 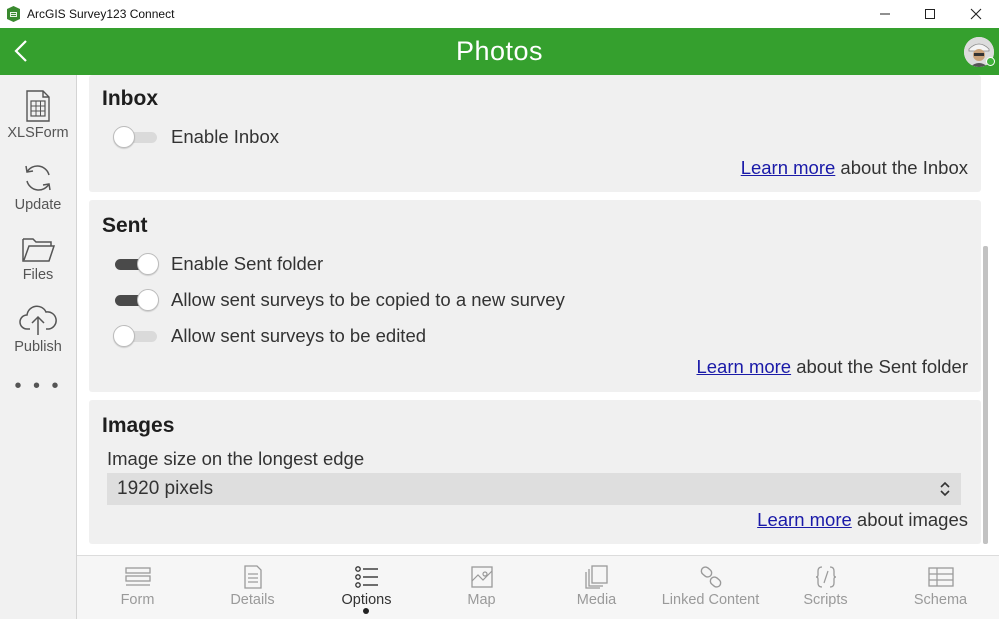 I want to click on tab-details: Details, so click(x=252, y=586).